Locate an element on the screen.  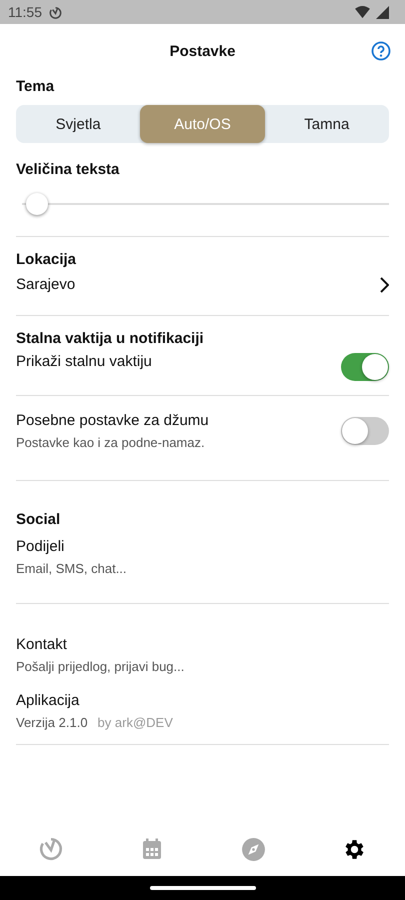
section-heading: Lokacija is located at coordinates (46, 259).